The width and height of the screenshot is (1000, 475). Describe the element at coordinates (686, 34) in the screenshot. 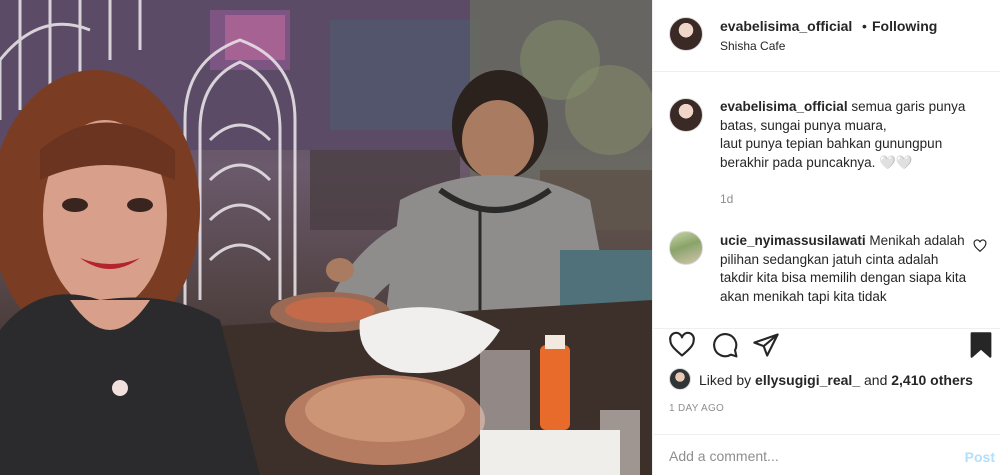

I see `author-avatar` at that location.